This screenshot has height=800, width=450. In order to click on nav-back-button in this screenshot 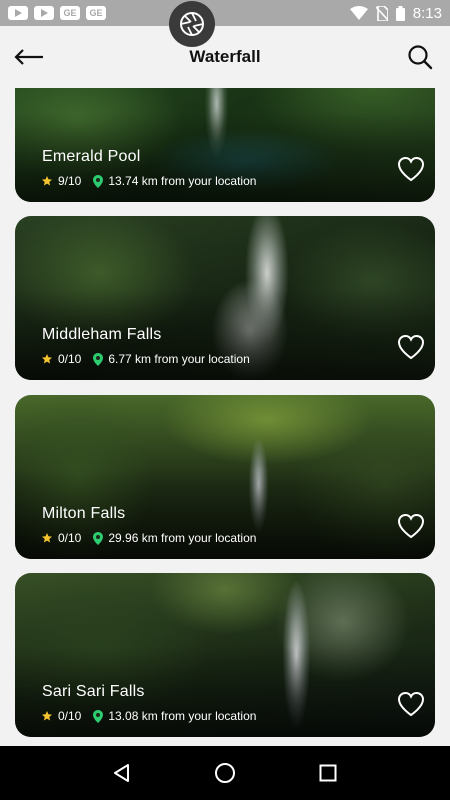, I will do `click(122, 773)`.